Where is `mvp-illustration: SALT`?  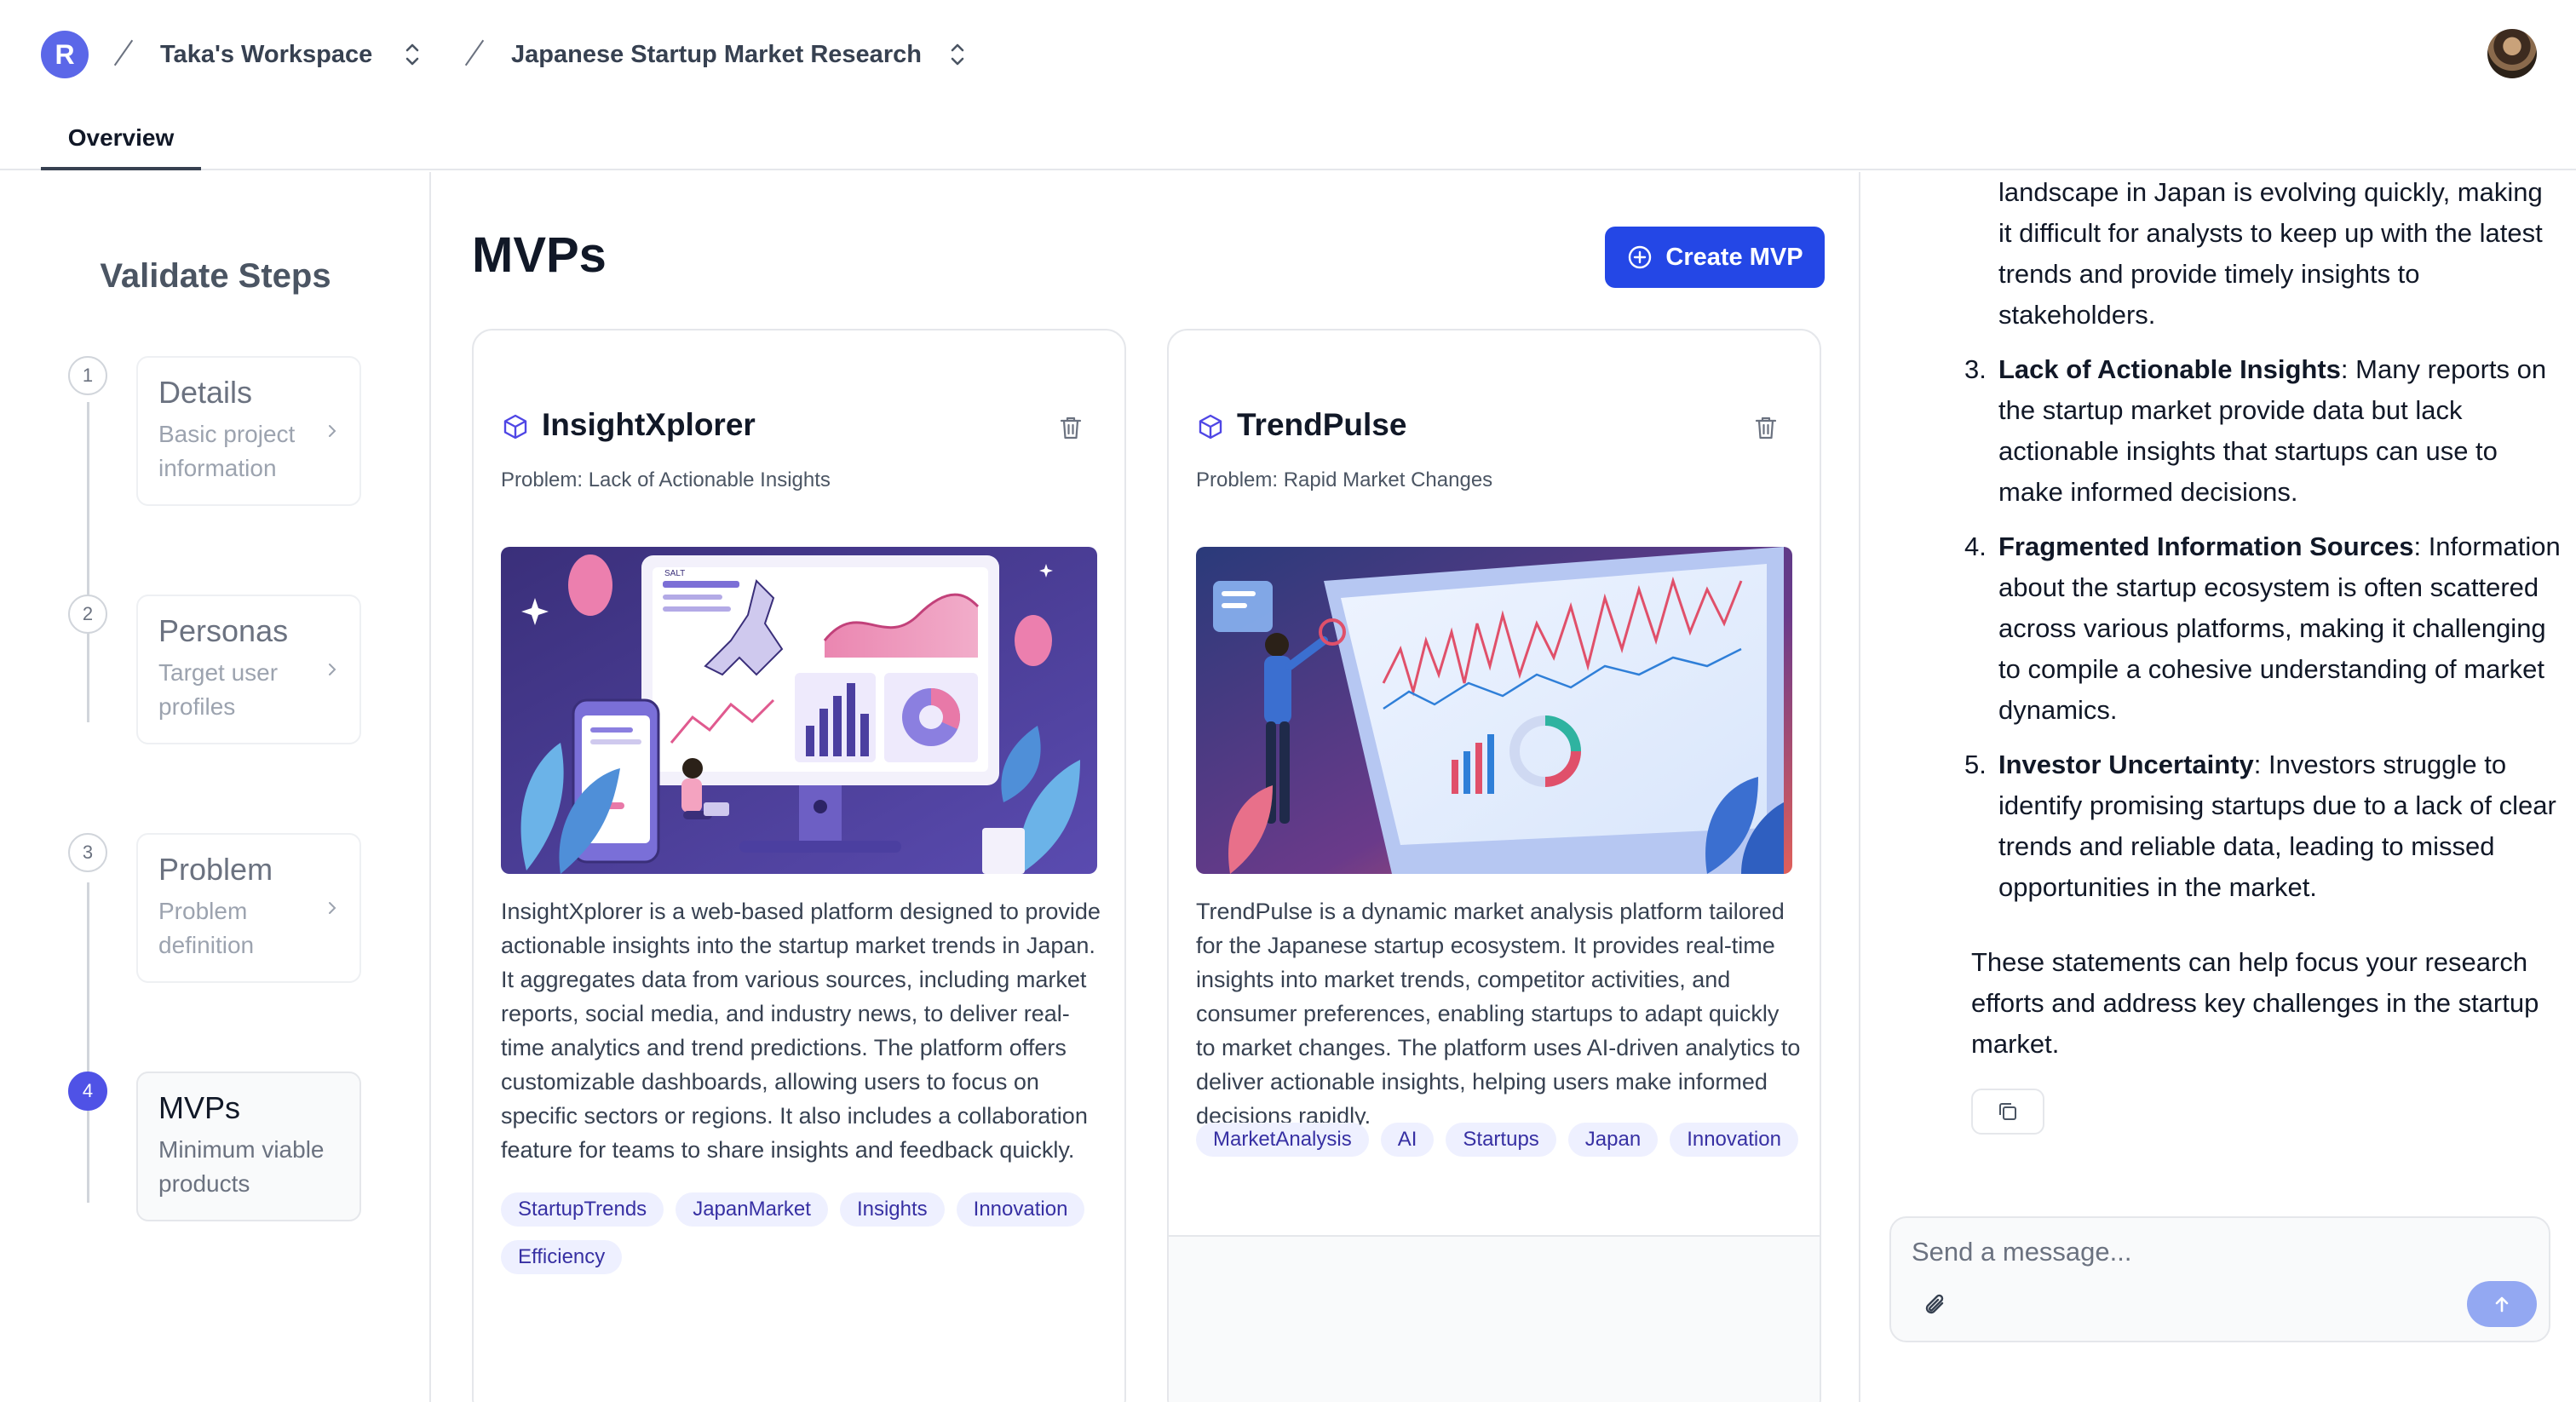
mvp-illustration: SALT is located at coordinates (799, 710).